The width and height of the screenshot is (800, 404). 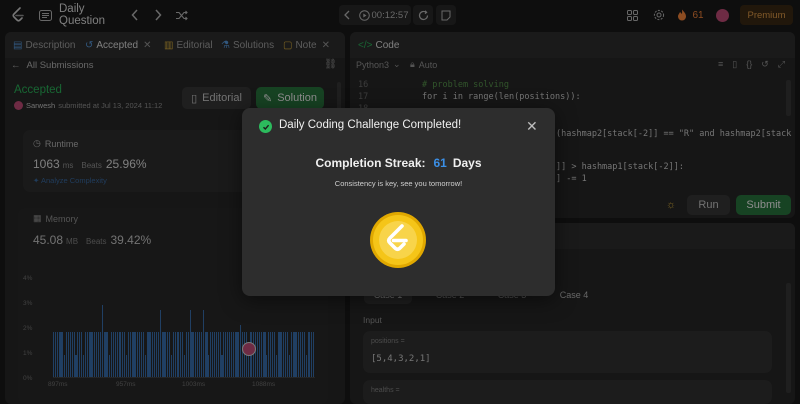 I want to click on streak-label: Completion Streak:, so click(x=370, y=163).